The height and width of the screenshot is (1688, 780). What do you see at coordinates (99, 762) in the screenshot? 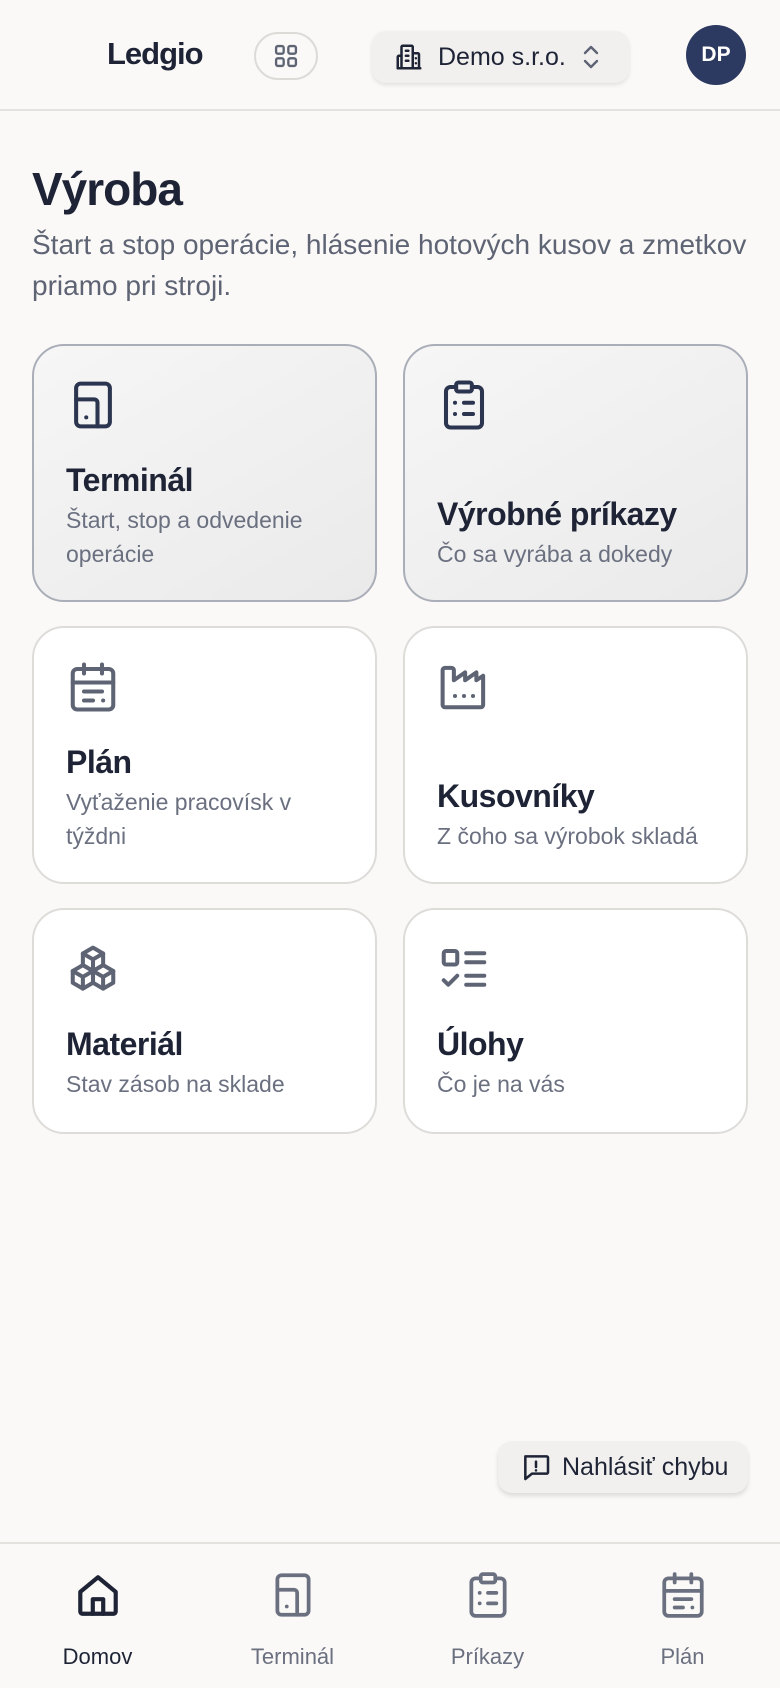
I see `card-title: Plán` at bounding box center [99, 762].